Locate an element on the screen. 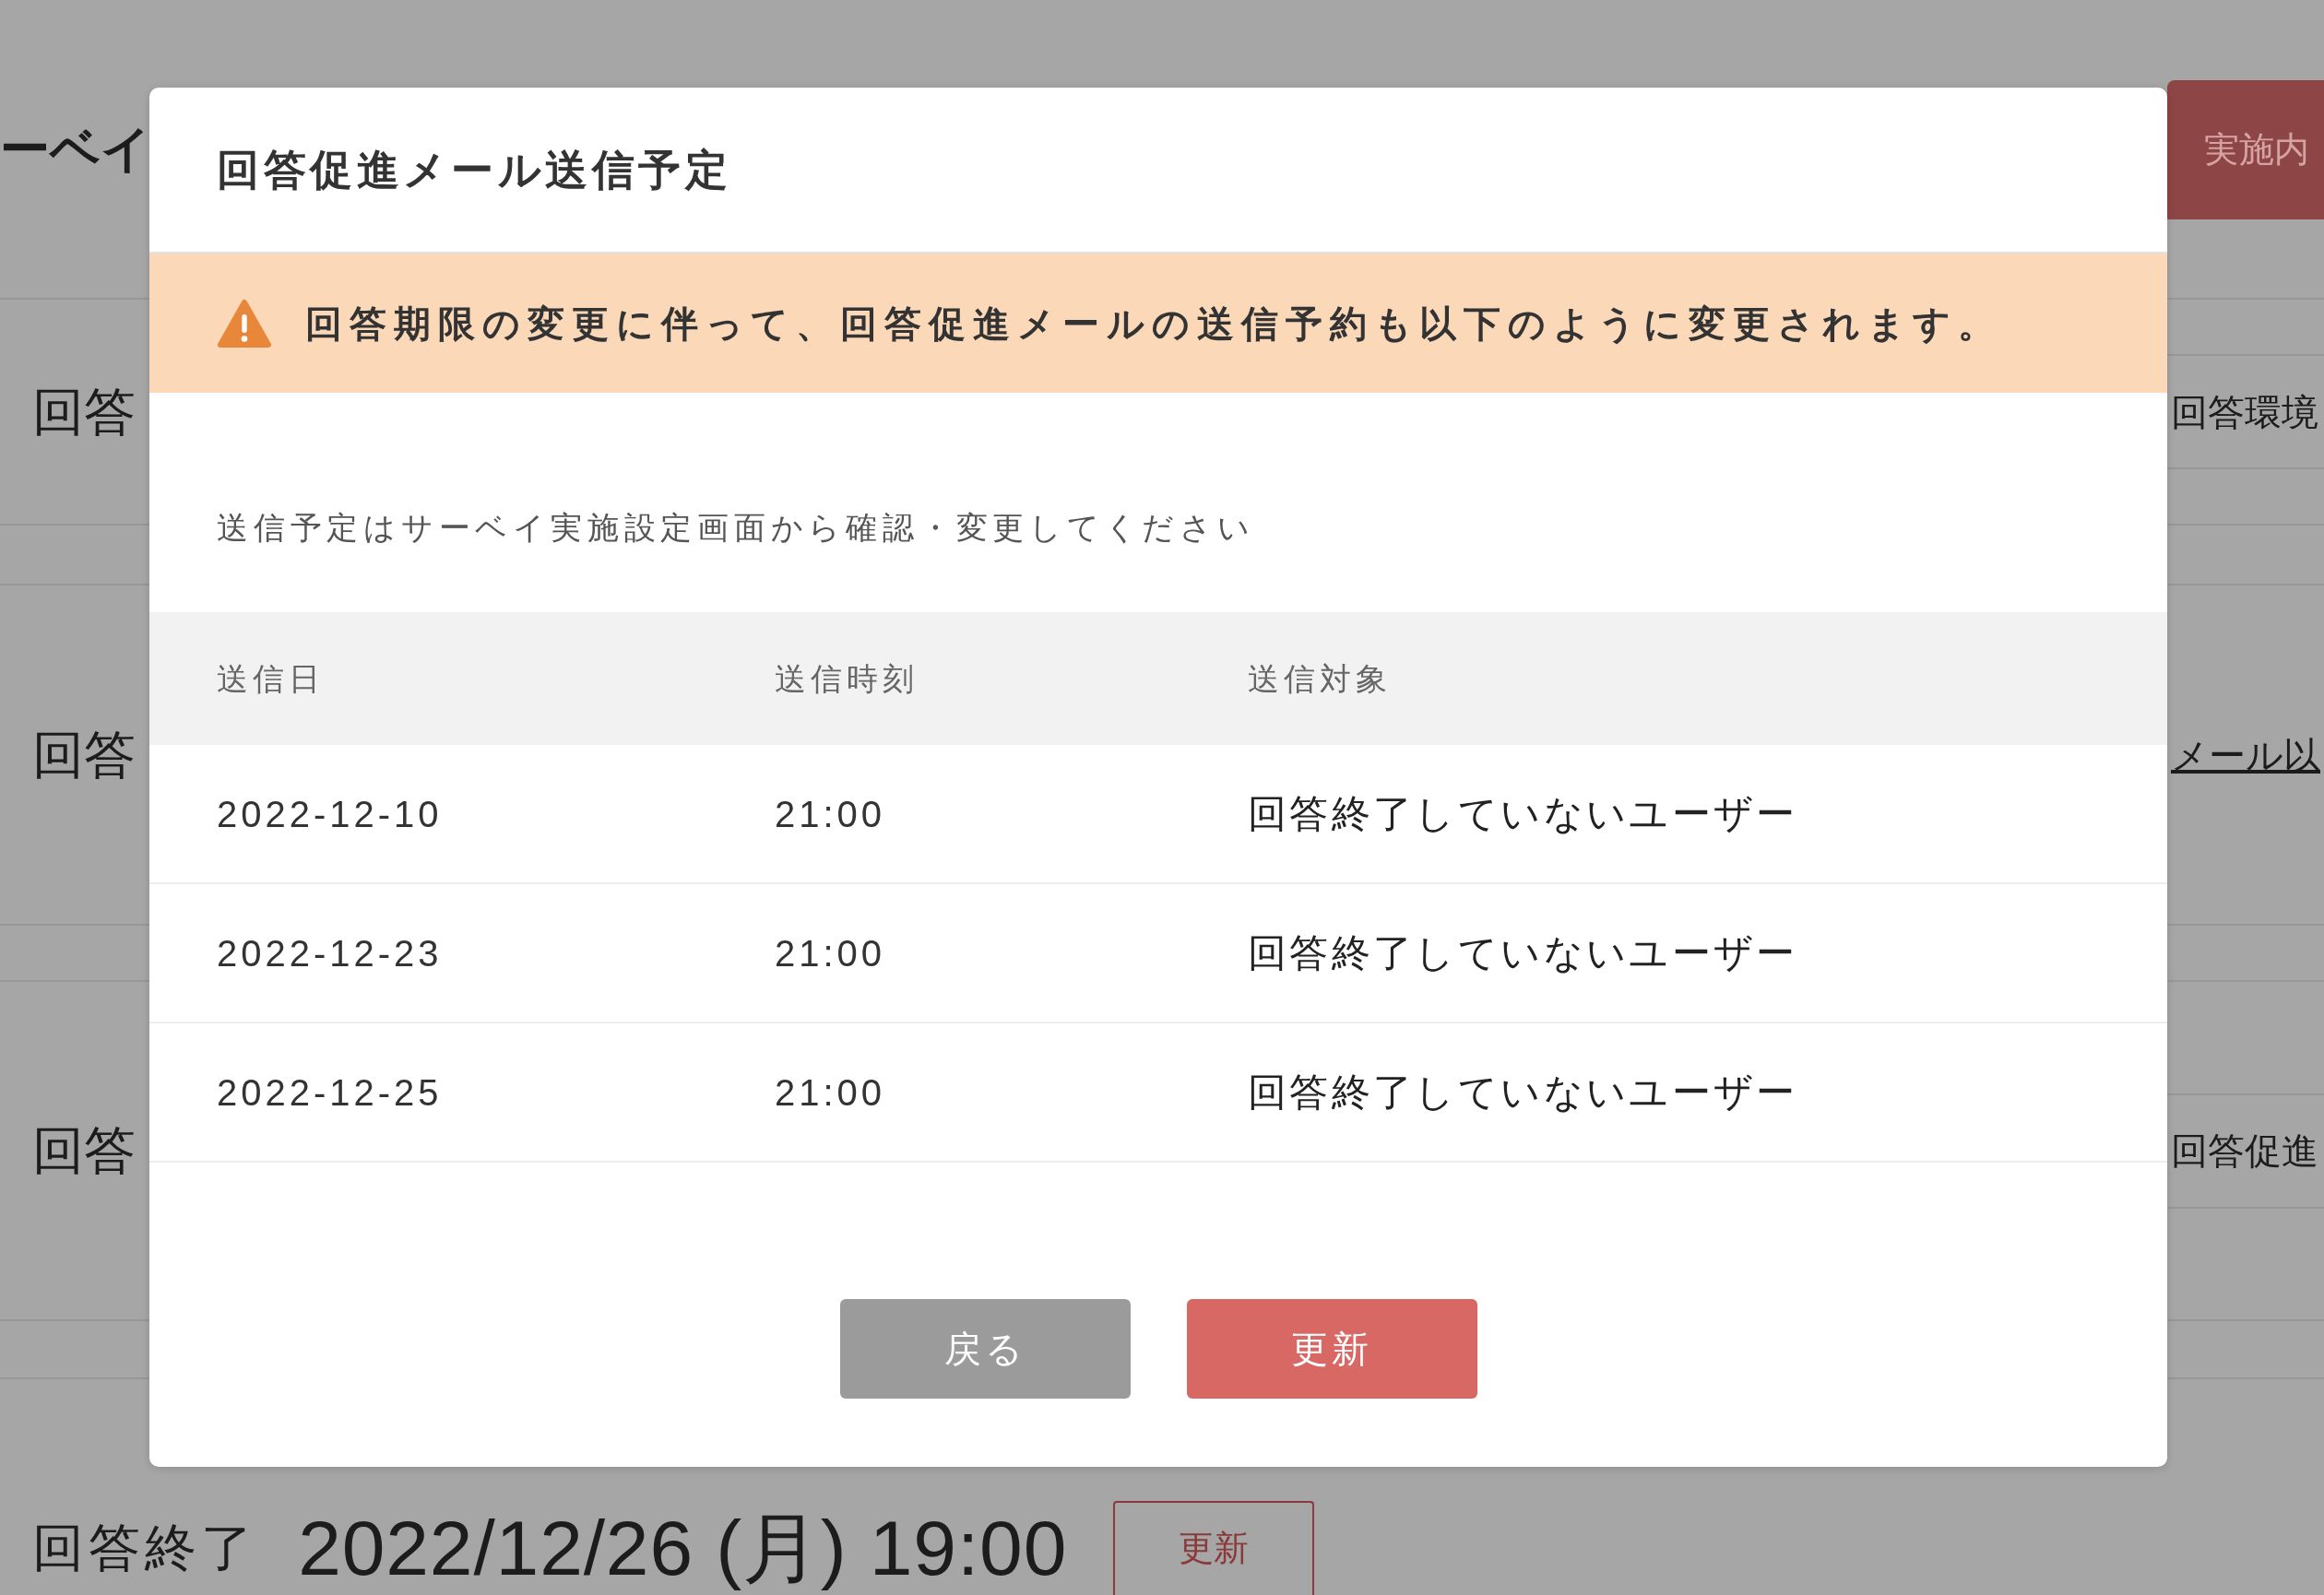 This screenshot has height=1595, width=2324. link: メール以 is located at coordinates (2245, 755).